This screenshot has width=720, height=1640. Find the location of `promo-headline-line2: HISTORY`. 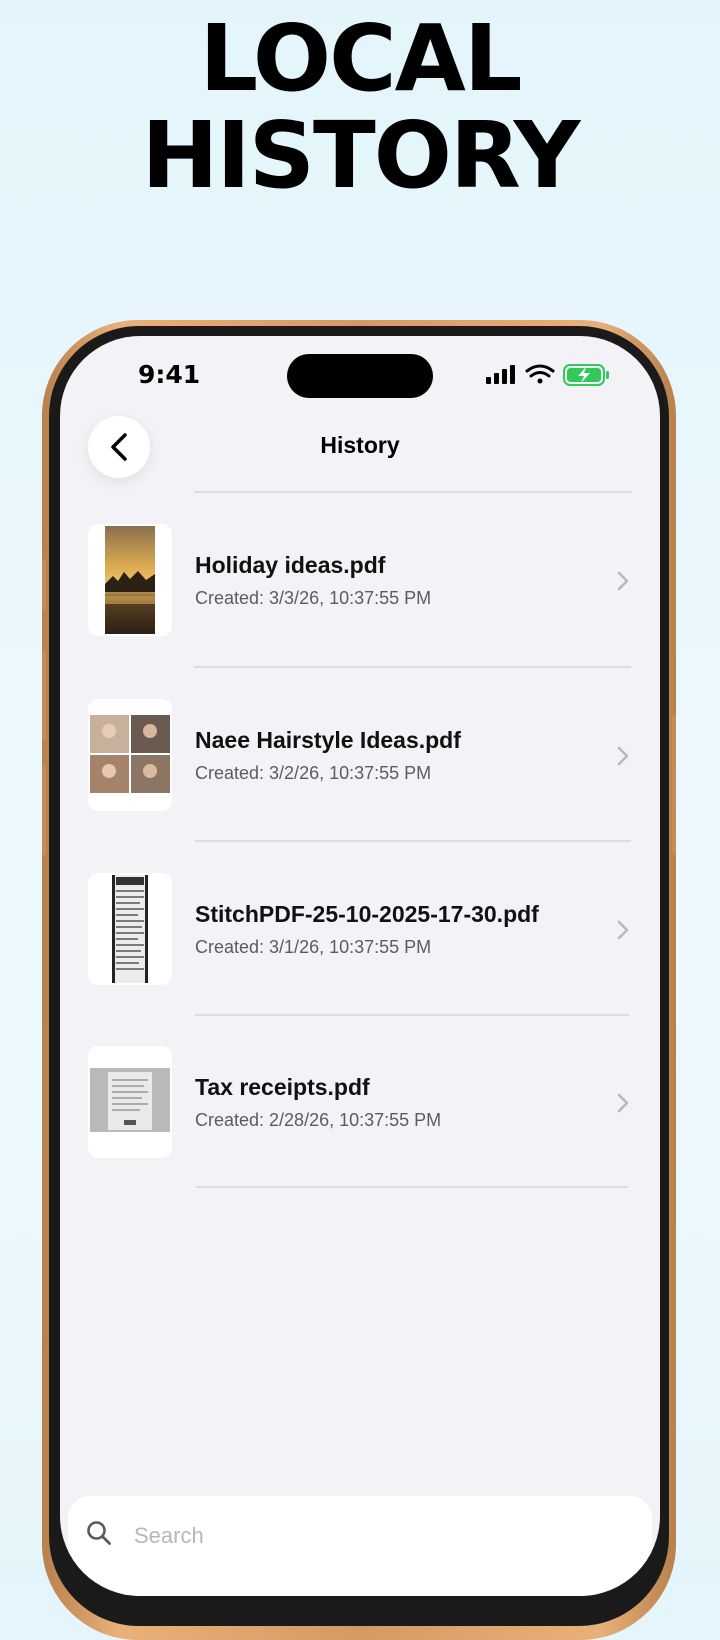

promo-headline-line2: HISTORY is located at coordinates (361, 155).